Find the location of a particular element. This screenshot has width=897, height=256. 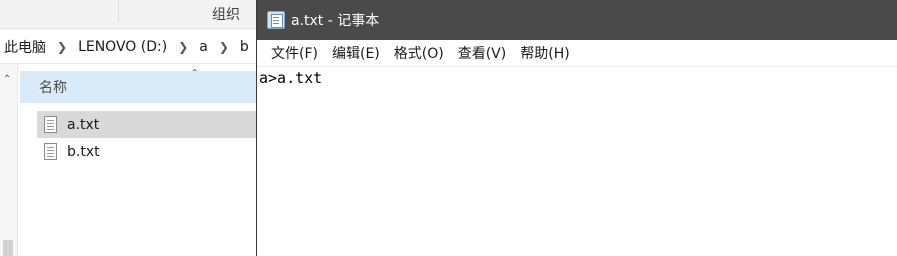

menu-format: 格式(O) is located at coordinates (419, 53).